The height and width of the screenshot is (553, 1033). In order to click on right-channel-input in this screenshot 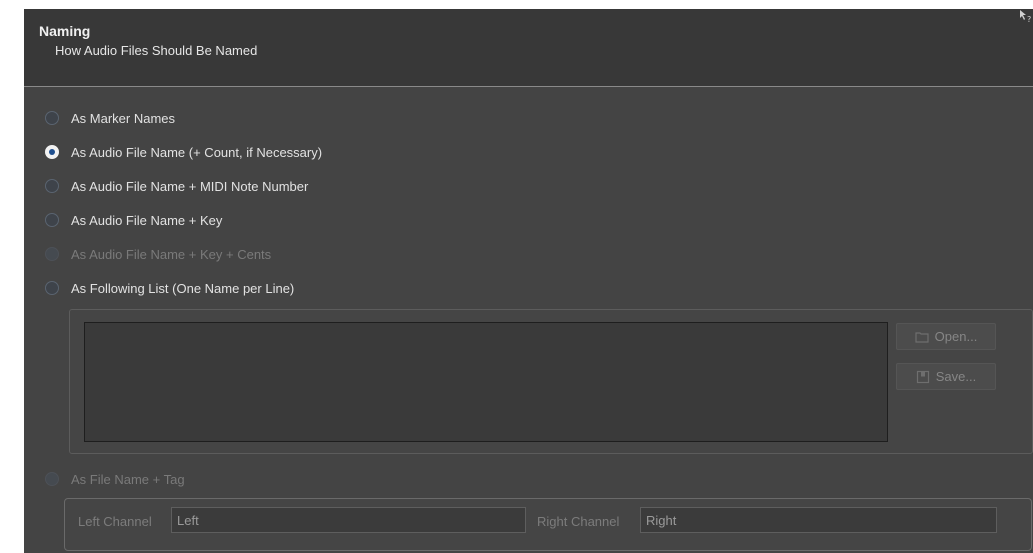, I will do `click(818, 520)`.